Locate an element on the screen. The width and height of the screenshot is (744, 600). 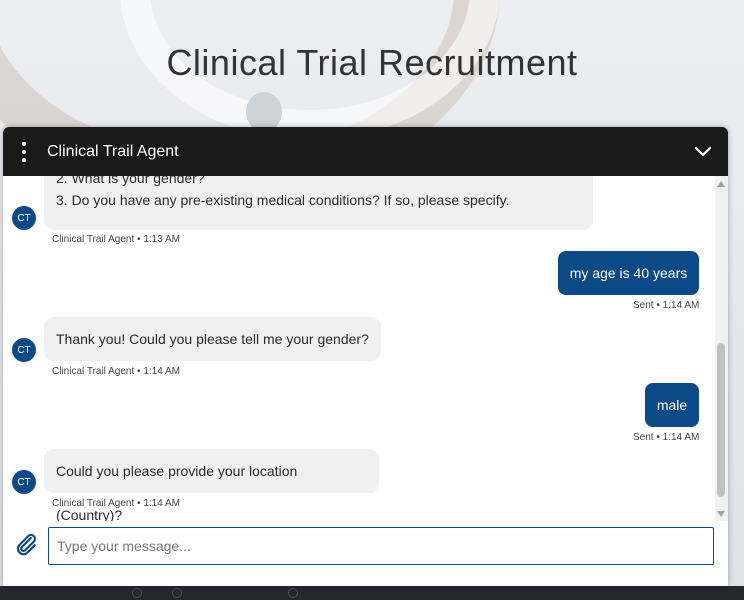
scroll-down-icon is located at coordinates (721, 514).